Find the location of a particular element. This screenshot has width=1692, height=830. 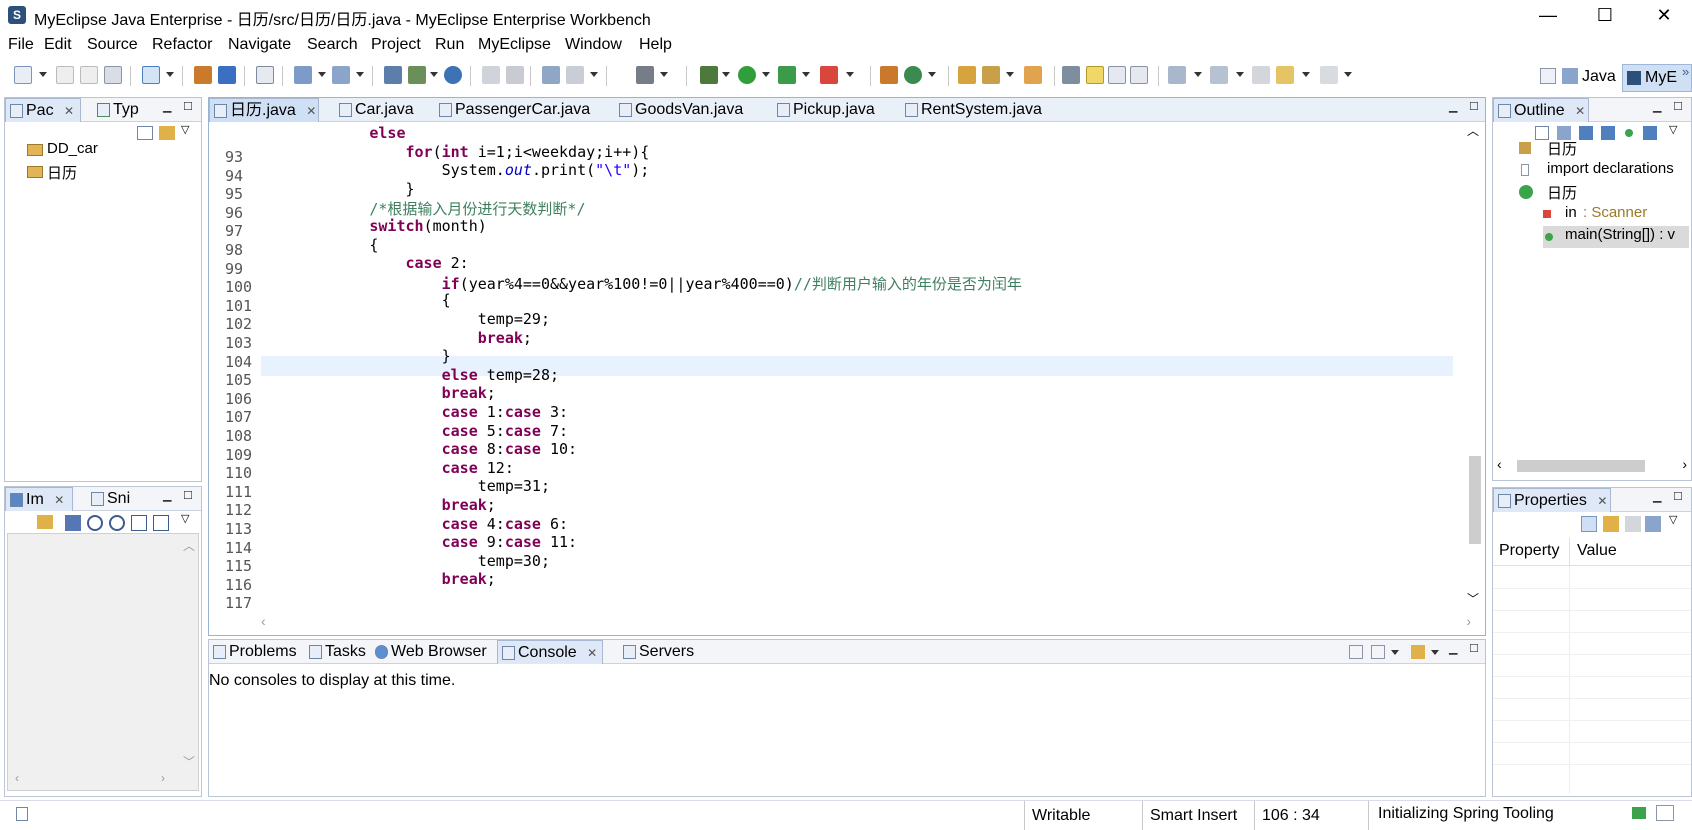

categories-icon is located at coordinates (1589, 524).